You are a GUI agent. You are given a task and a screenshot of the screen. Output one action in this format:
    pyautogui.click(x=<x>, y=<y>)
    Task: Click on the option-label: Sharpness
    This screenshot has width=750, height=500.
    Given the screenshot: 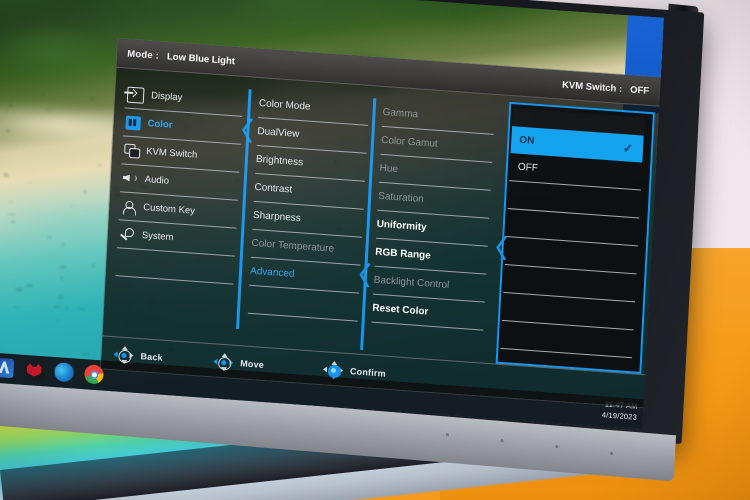 What is the action you would take?
    pyautogui.click(x=277, y=217)
    